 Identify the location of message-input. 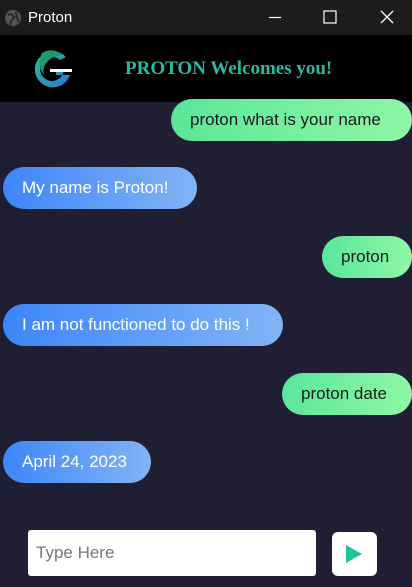
(172, 553).